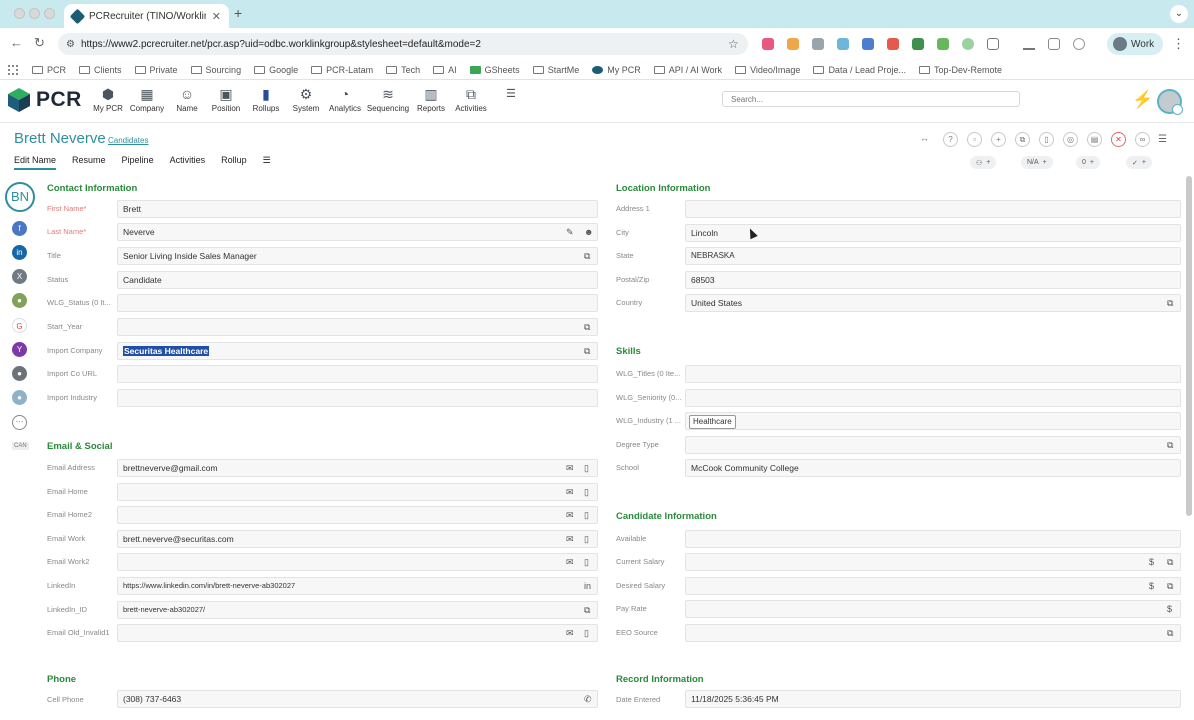  What do you see at coordinates (494, 70) in the screenshot?
I see `bookmark-item: GSheets` at bounding box center [494, 70].